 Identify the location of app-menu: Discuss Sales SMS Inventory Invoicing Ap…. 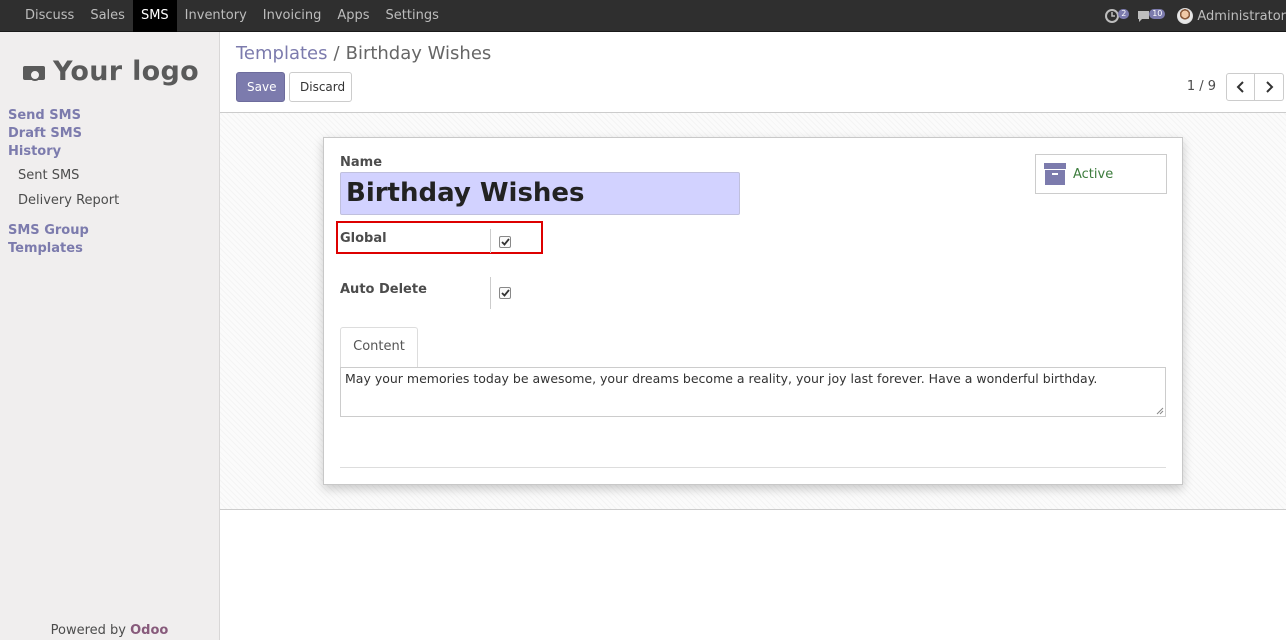
(232, 16).